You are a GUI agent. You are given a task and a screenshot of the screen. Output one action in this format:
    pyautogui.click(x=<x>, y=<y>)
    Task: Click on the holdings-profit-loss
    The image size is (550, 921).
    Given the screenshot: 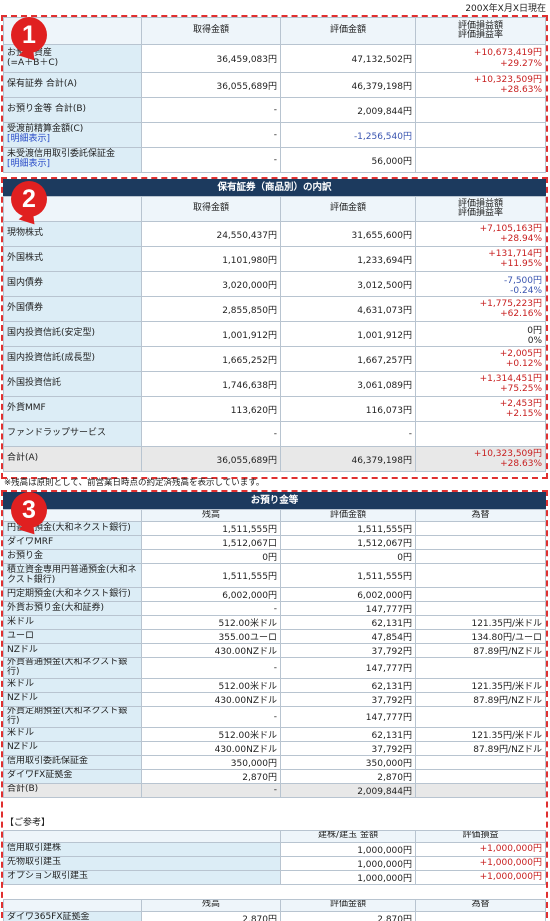 What is the action you would take?
    pyautogui.click(x=480, y=434)
    